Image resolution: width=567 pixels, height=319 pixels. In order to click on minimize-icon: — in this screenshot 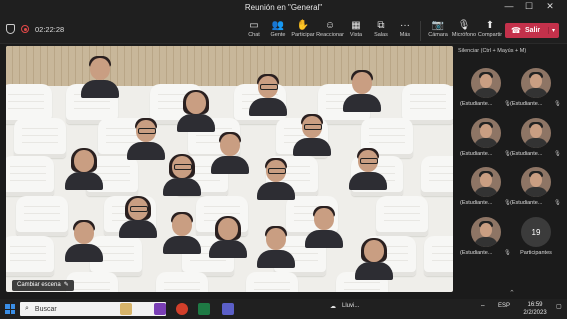, I will do `click(509, 6)`.